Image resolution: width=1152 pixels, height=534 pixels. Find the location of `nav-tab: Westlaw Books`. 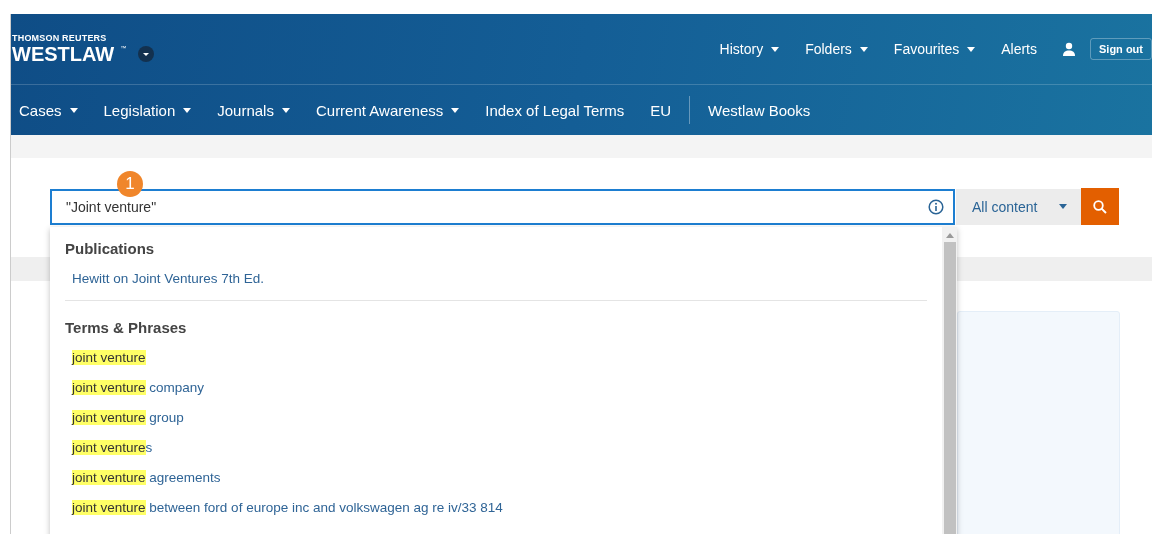

nav-tab: Westlaw Books is located at coordinates (759, 110).